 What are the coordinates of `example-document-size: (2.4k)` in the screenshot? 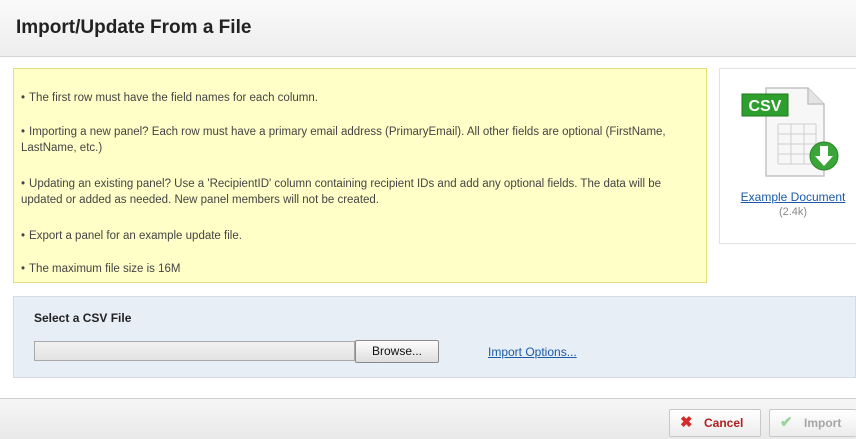 It's located at (793, 212).